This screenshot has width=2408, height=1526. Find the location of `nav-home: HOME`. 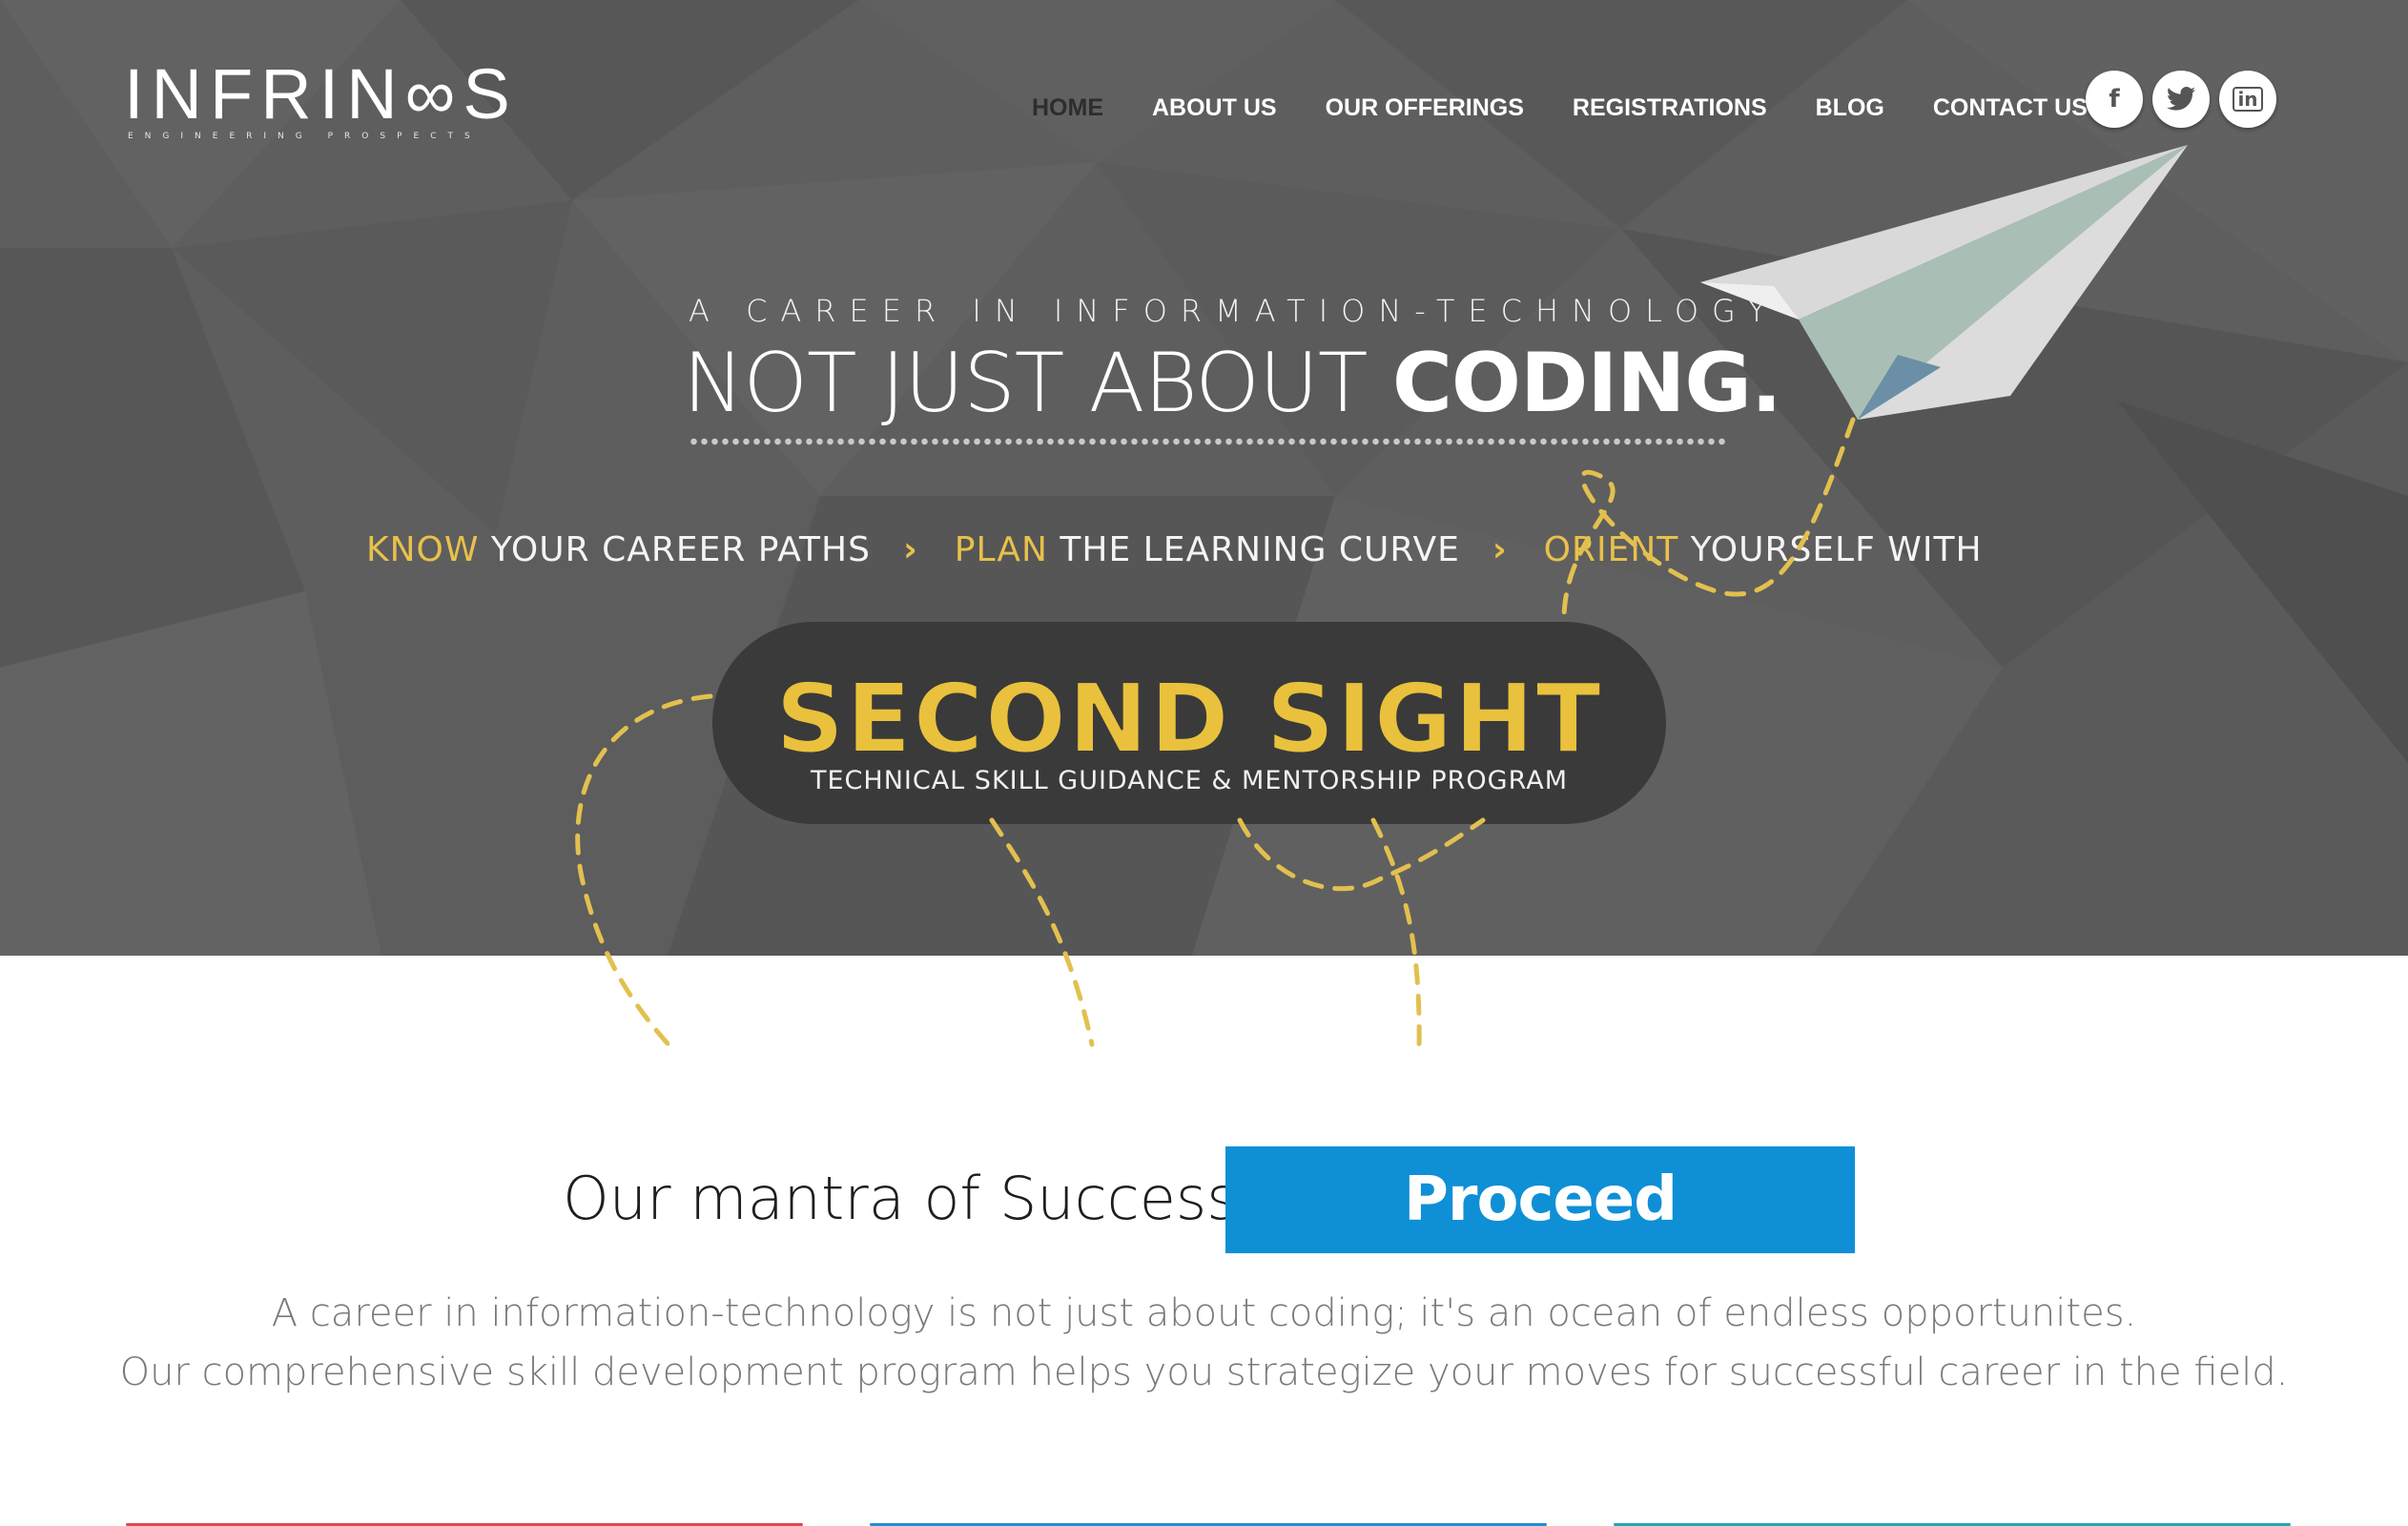

nav-home: HOME is located at coordinates (1067, 108).